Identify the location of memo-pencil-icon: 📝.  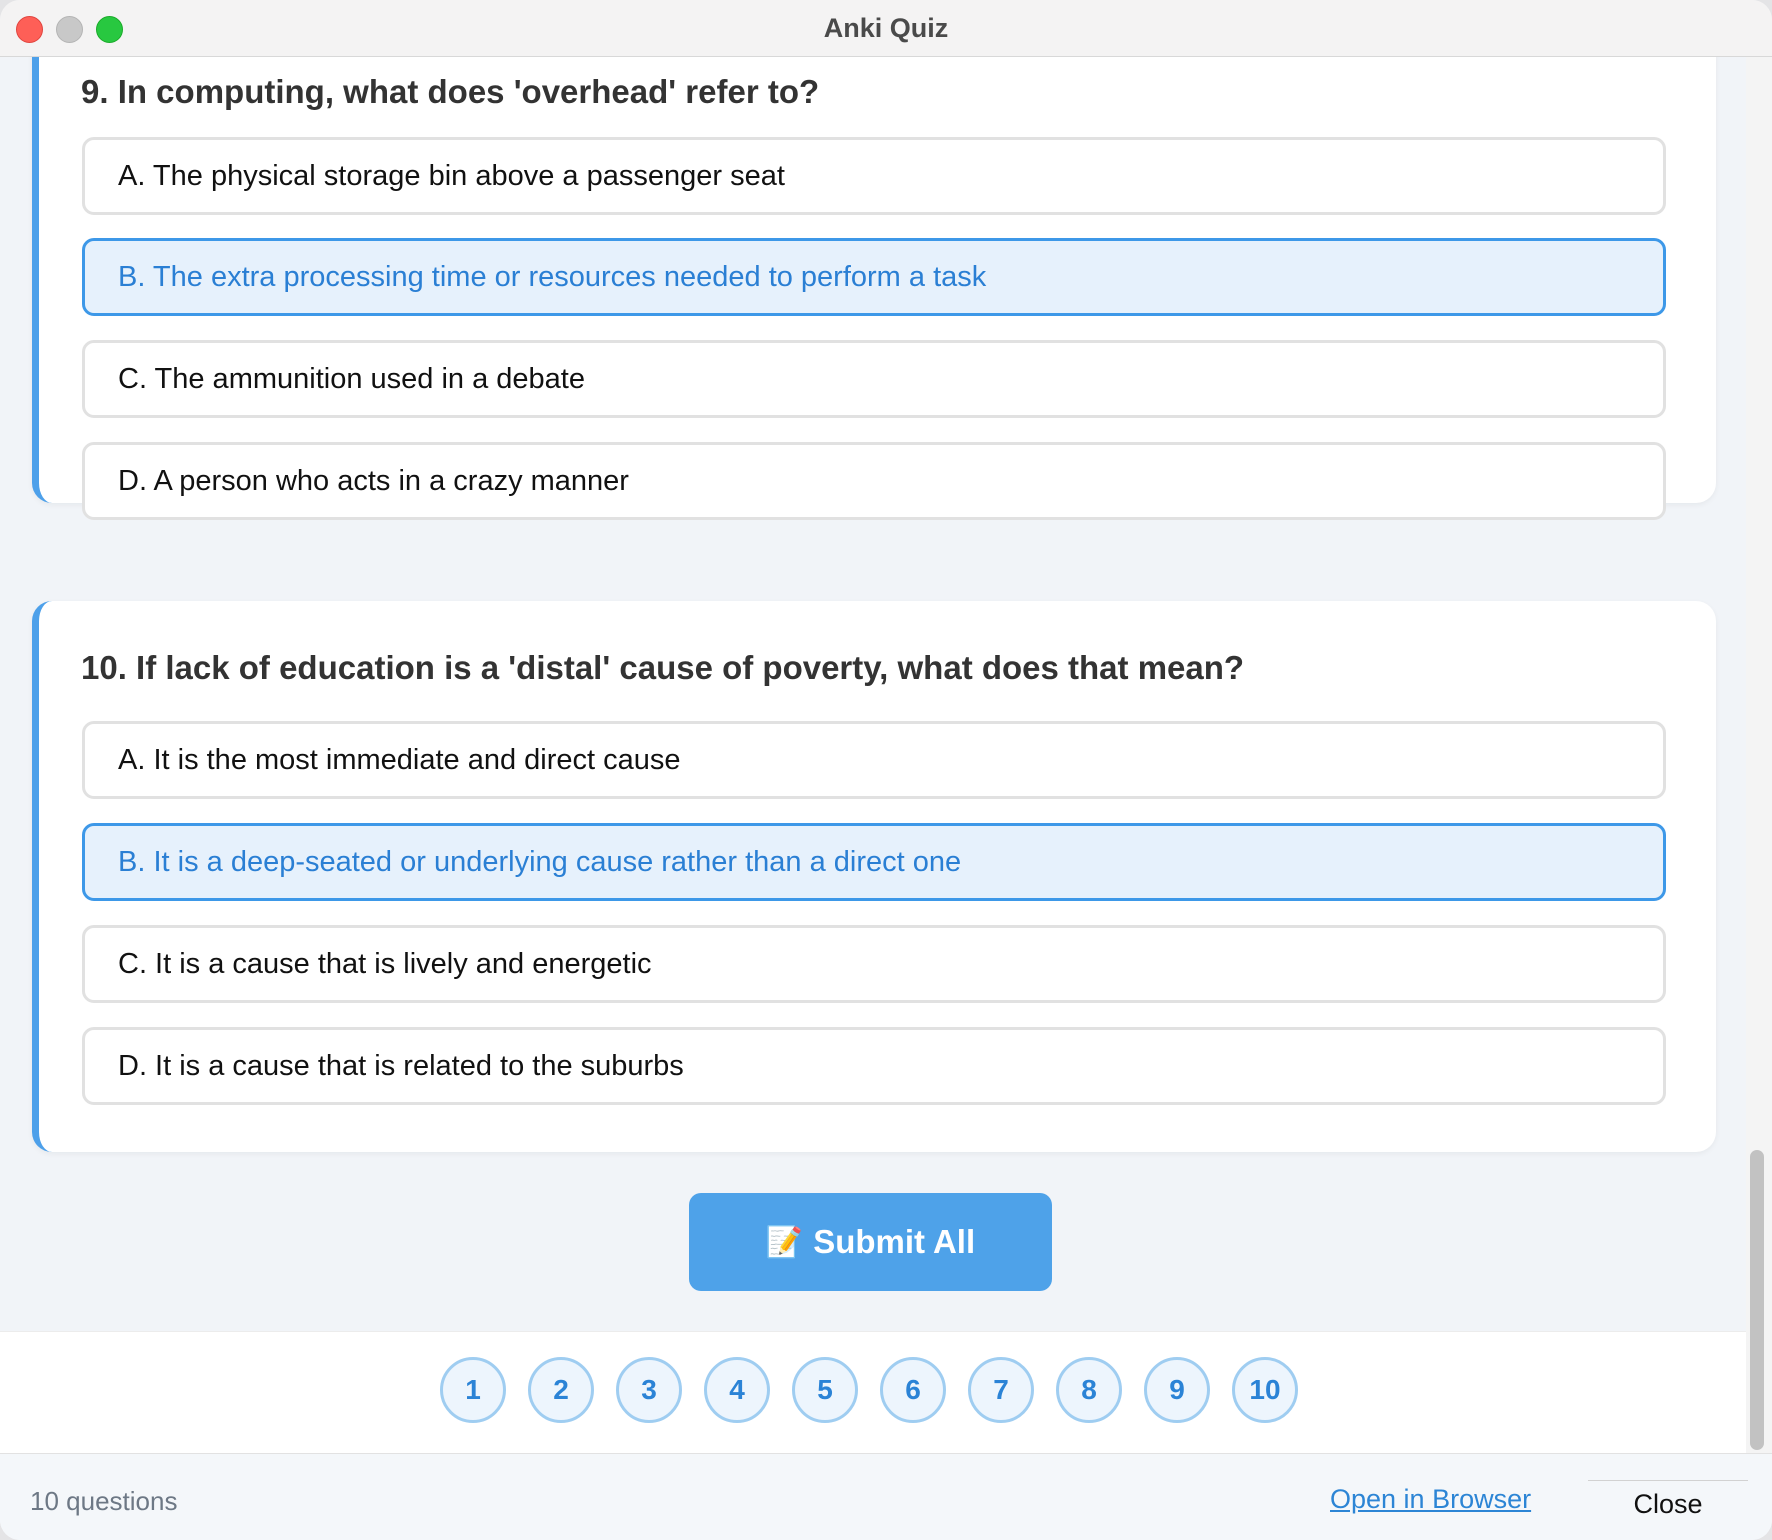
(784, 1242).